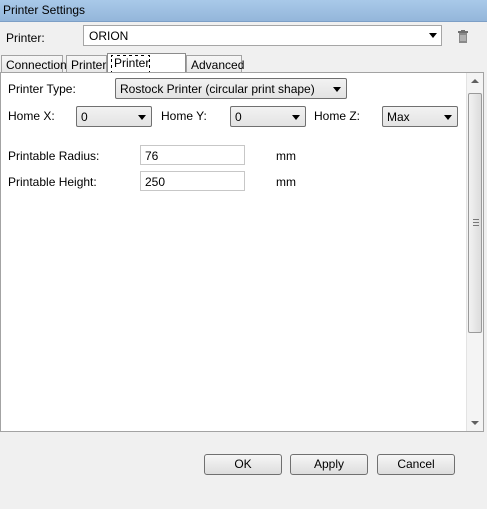 The height and width of the screenshot is (509, 487). I want to click on scroll-down-icon, so click(475, 423).